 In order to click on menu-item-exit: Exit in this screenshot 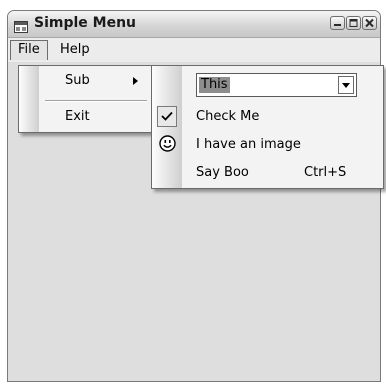, I will do `click(77, 116)`.